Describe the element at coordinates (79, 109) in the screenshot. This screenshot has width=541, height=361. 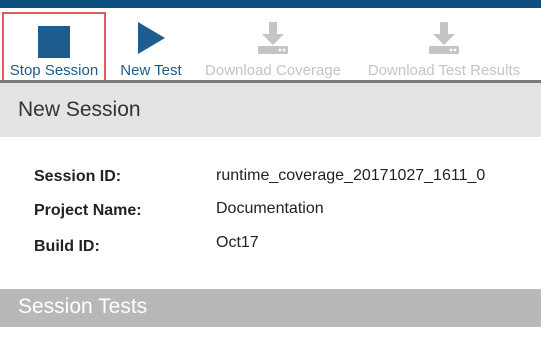
I see `new-session-title: New Session` at that location.